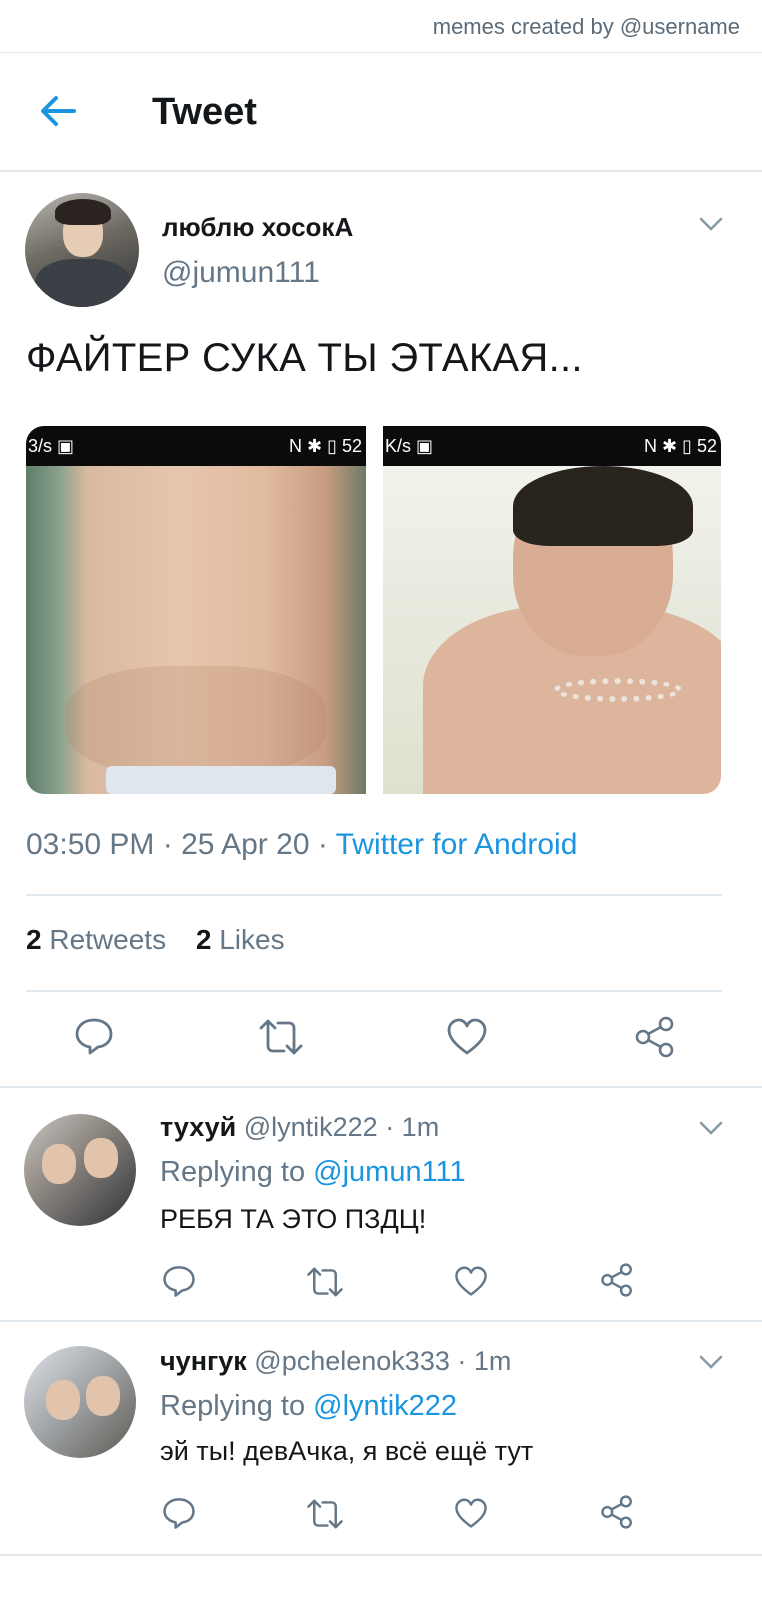 This screenshot has height=1600, width=762. What do you see at coordinates (221, 780) in the screenshot?
I see `photo-waistband` at bounding box center [221, 780].